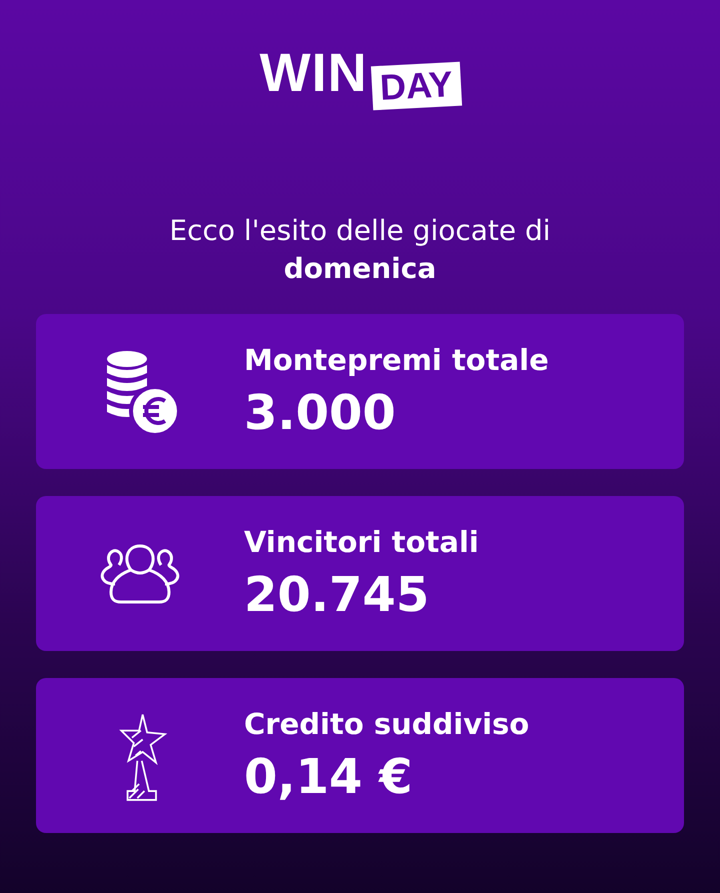 This screenshot has width=720, height=893. I want to click on subtitle-text: Ecco l'esito delle giocate di domenica, so click(360, 250).